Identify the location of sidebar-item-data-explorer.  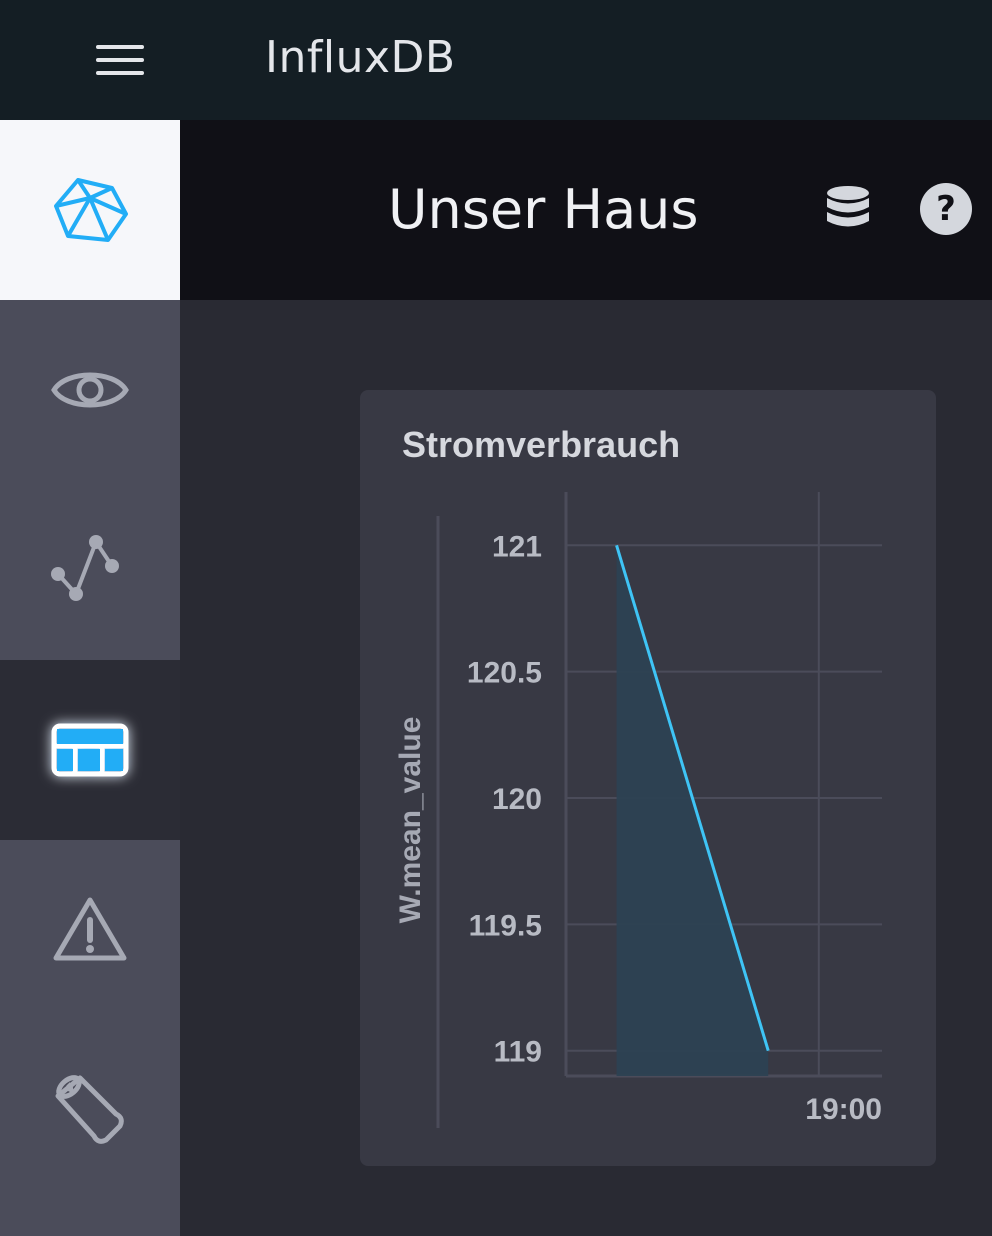
(90, 390).